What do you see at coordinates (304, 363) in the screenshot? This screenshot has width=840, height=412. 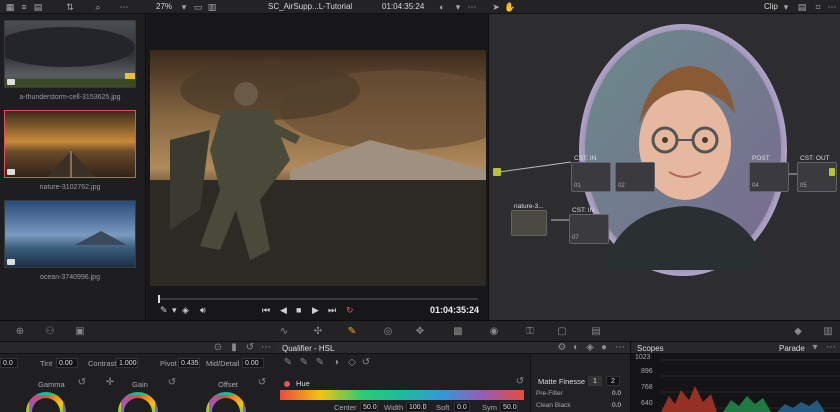 I see `eyedropper-plus-icon: ✎` at bounding box center [304, 363].